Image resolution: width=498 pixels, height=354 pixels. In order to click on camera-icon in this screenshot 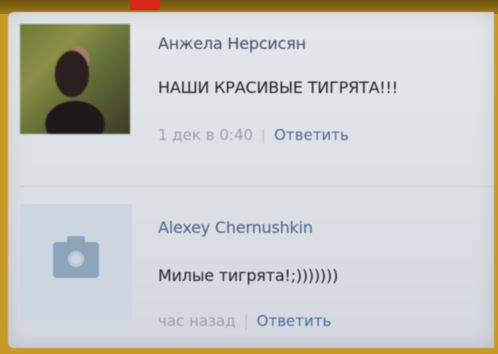, I will do `click(76, 257)`.